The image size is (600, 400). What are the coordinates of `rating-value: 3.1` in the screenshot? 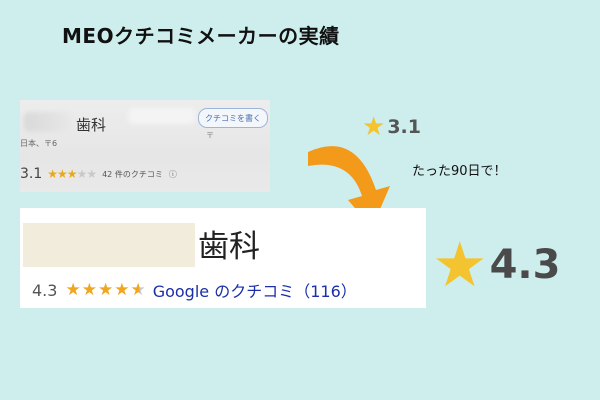 It's located at (31, 174).